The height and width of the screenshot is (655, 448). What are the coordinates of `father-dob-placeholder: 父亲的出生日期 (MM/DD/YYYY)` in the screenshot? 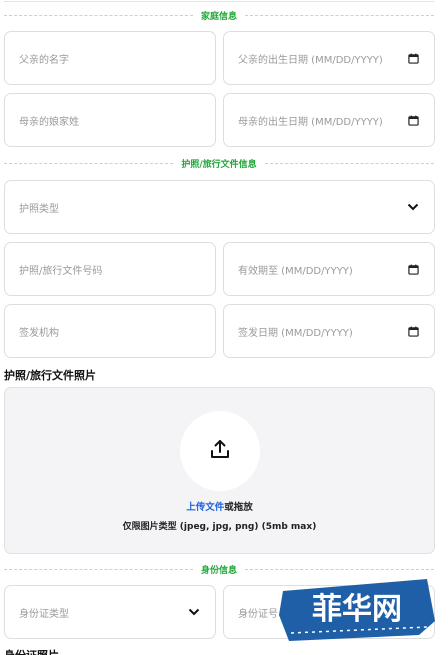 It's located at (310, 60).